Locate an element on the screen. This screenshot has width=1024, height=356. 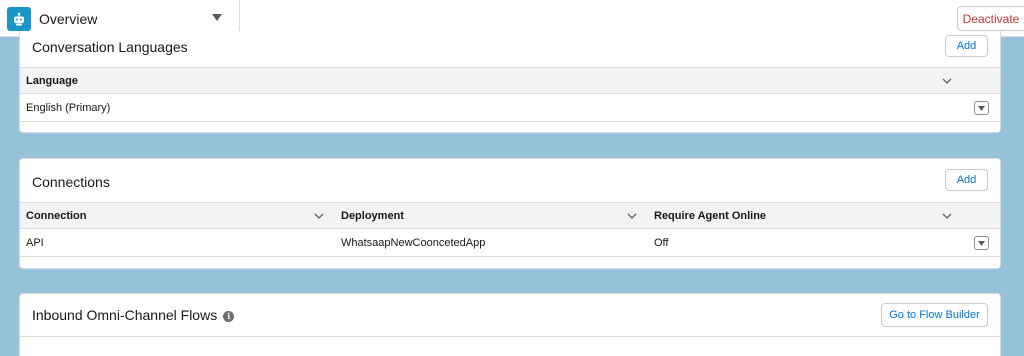
card-title: Inbound Omni-Channel Flows i is located at coordinates (133, 315).